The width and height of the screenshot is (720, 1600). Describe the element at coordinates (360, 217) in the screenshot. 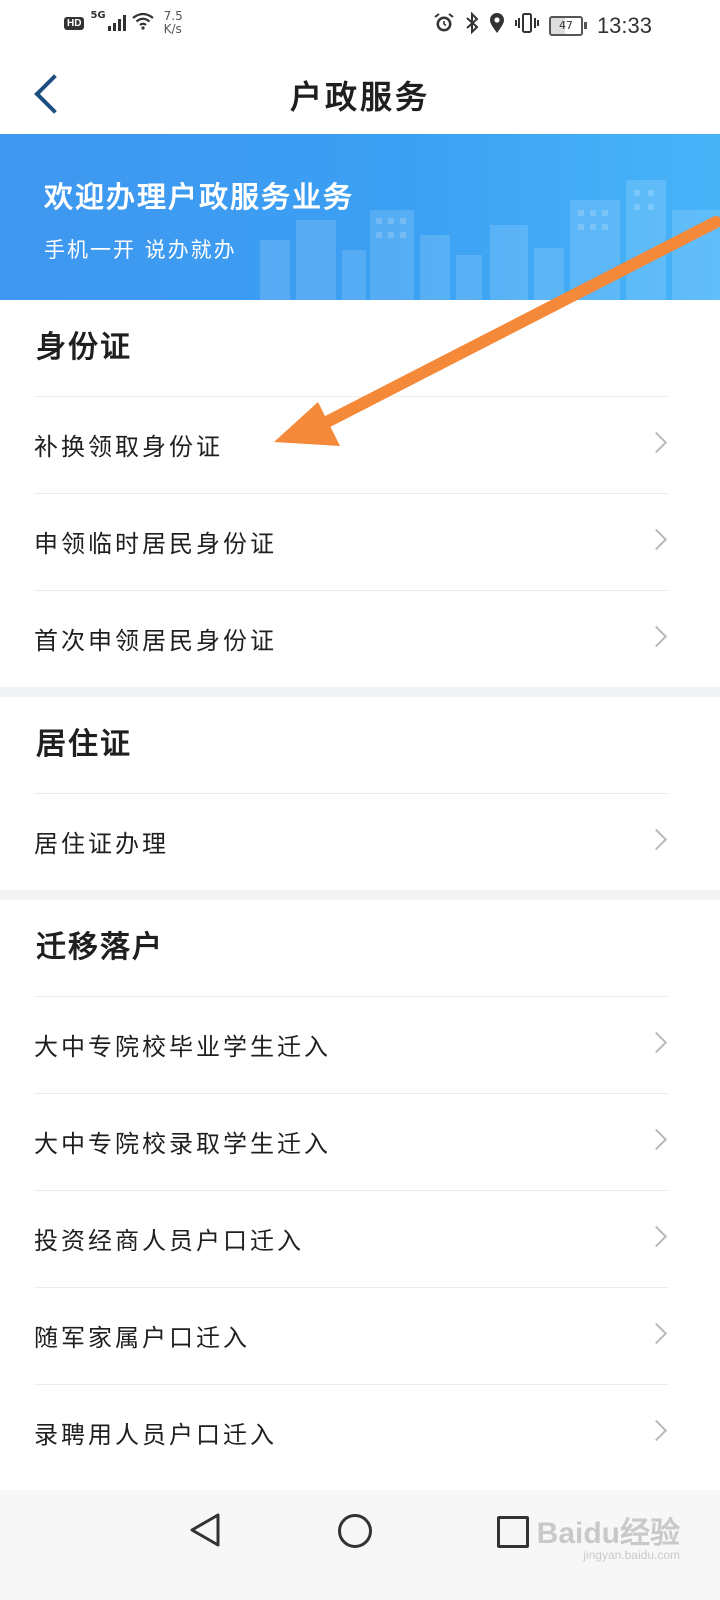

I see `banner: 欢迎办理户政服务业务 手机一开 说办就办` at that location.